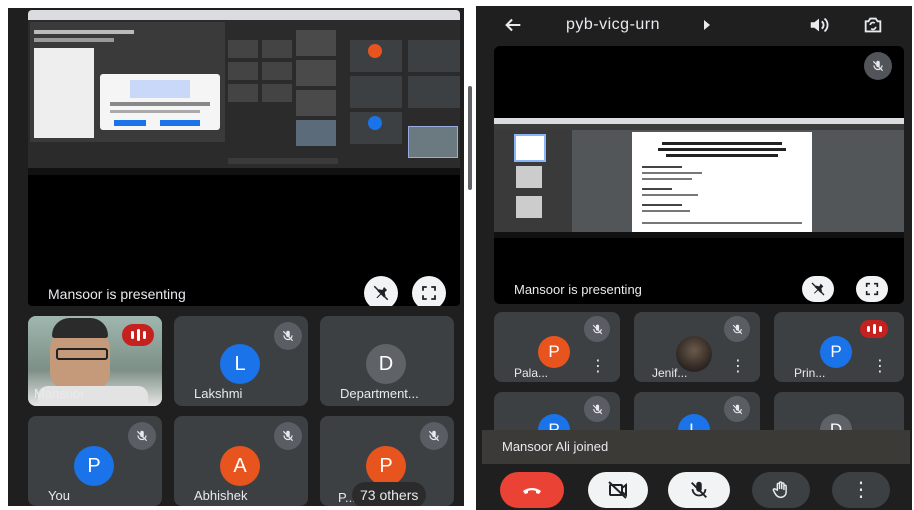  What do you see at coordinates (613, 25) in the screenshot?
I see `meeting-code: pyb-vicg-urn` at bounding box center [613, 25].